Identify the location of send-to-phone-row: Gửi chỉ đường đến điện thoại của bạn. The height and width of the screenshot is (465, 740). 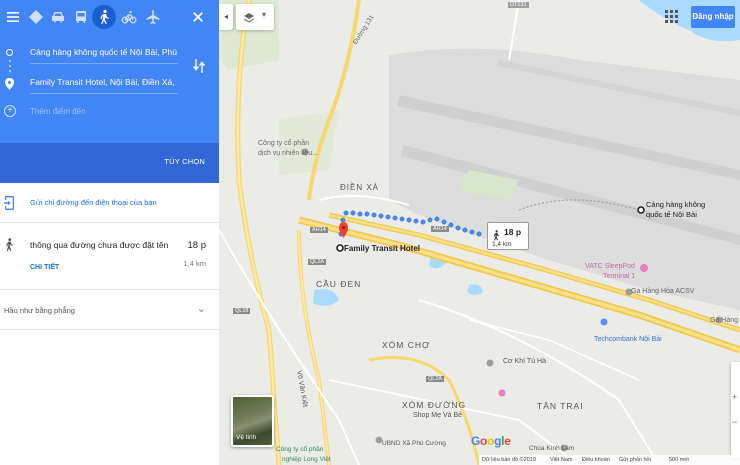
(109, 203).